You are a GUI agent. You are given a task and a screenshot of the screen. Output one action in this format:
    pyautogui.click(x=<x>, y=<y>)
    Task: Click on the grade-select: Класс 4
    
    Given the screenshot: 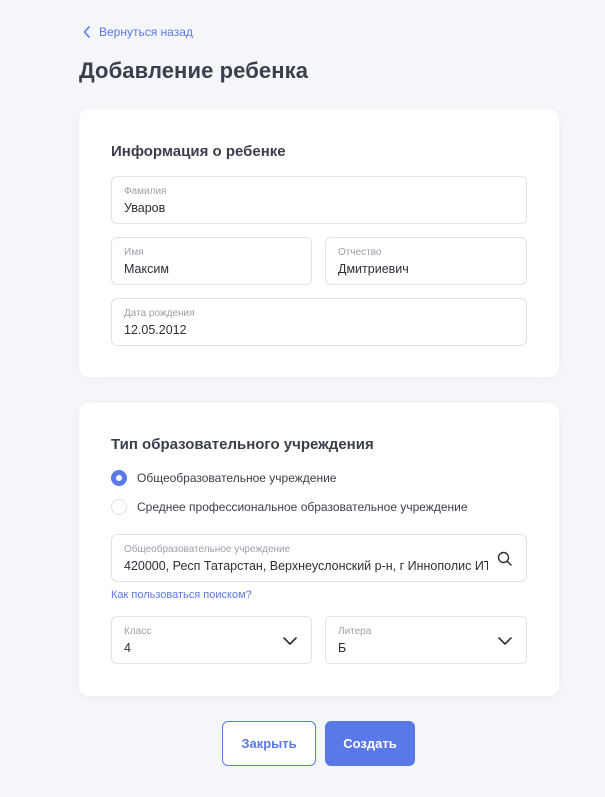 What is the action you would take?
    pyautogui.click(x=211, y=640)
    